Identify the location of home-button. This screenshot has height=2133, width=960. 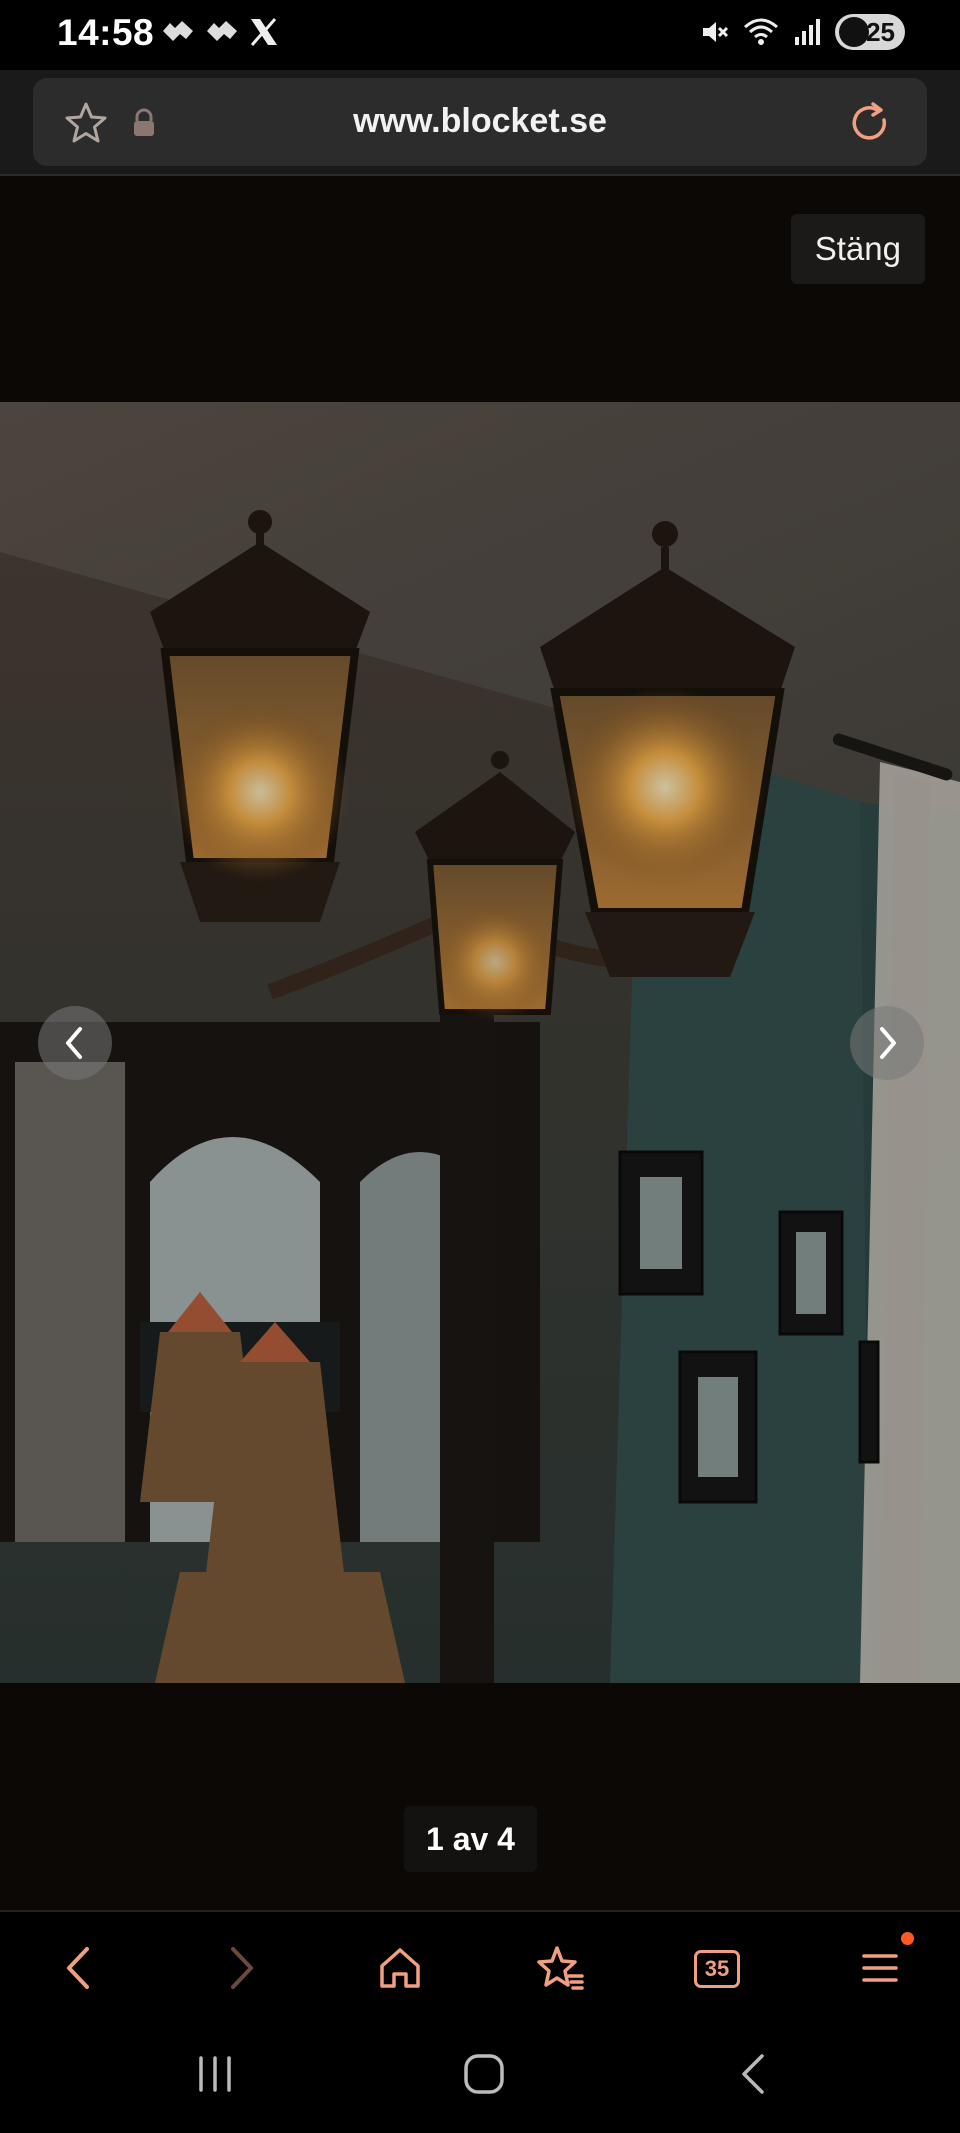
(400, 1968).